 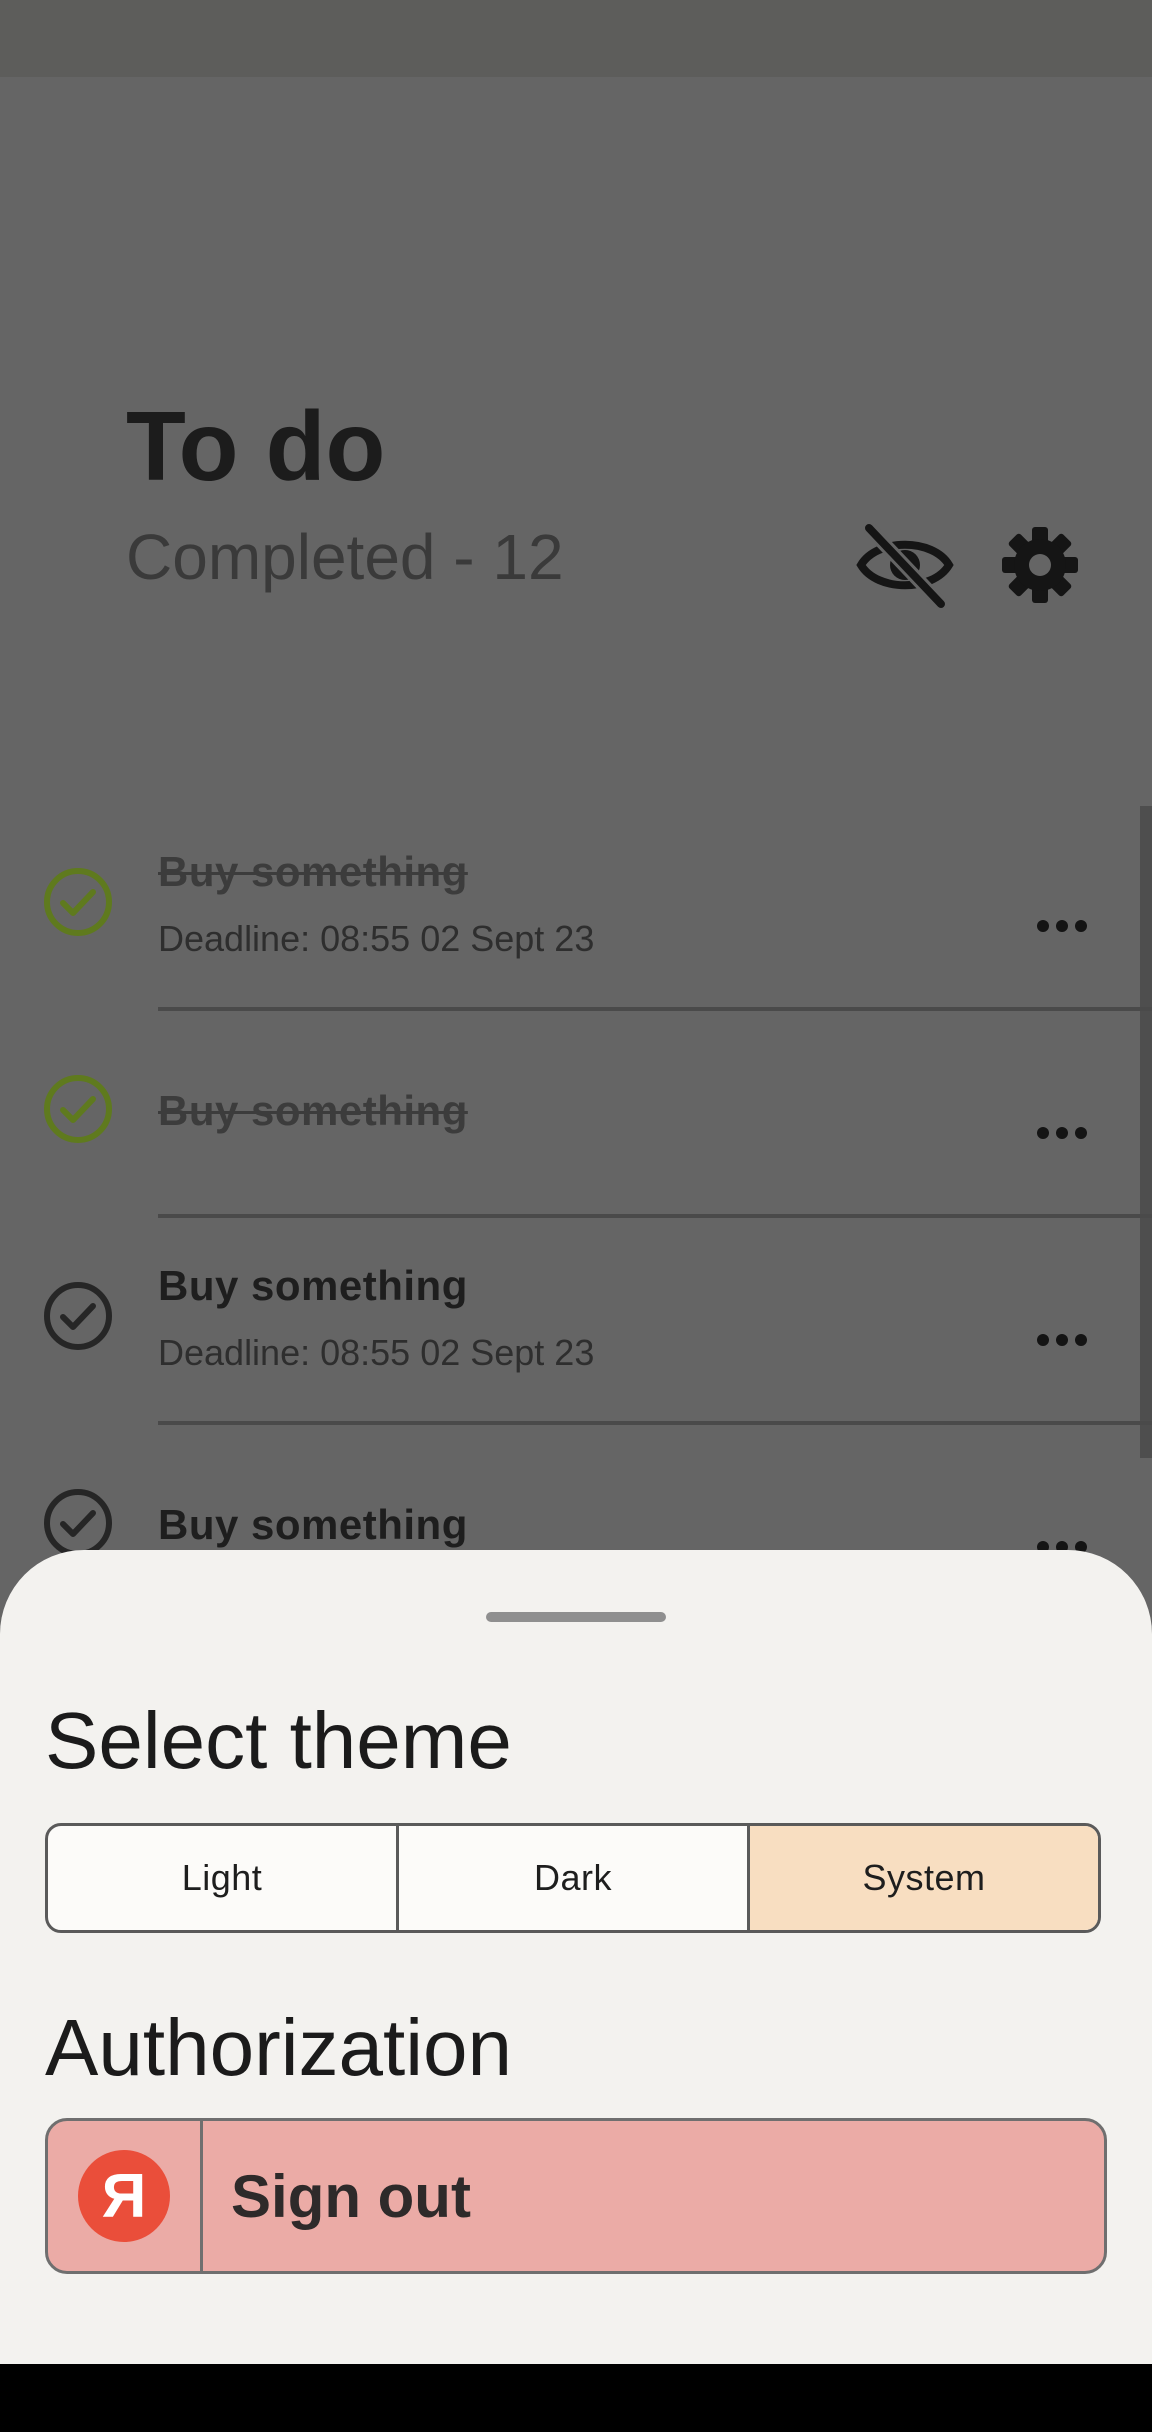 I want to click on theme-option-light: Light, so click(x=222, y=1878).